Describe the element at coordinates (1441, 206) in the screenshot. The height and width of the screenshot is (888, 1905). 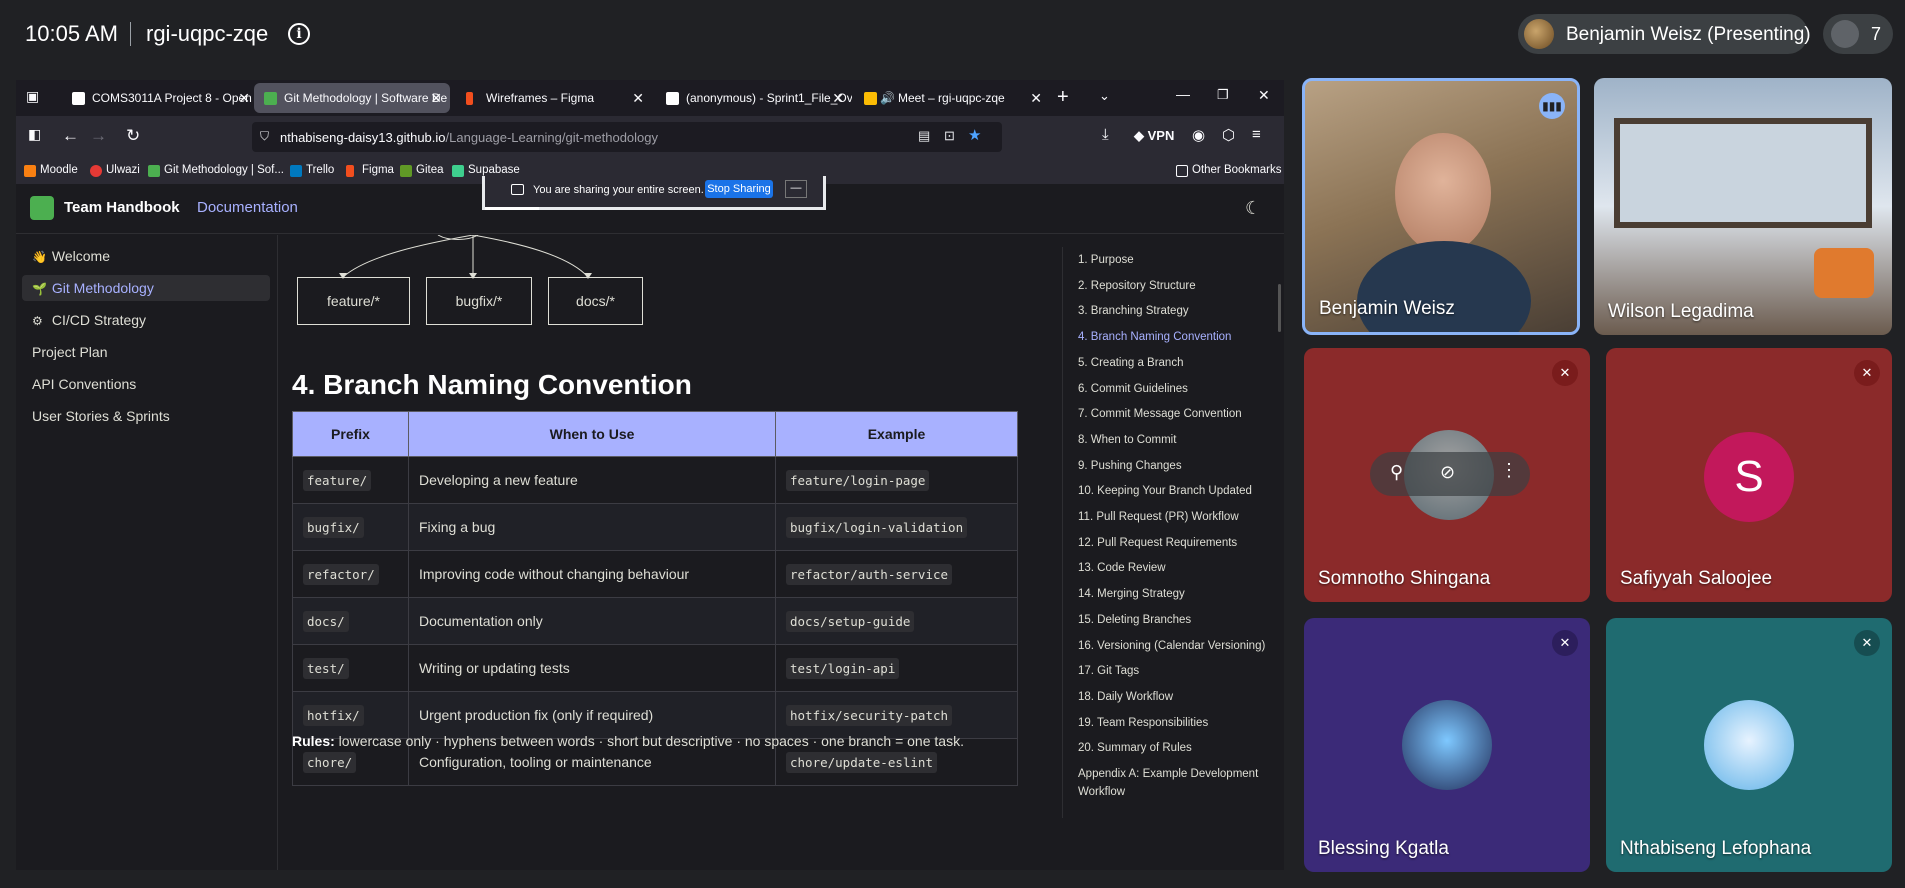
I see `participant-tile-benjamin: ▮▮▮ Benjamin Weisz` at that location.